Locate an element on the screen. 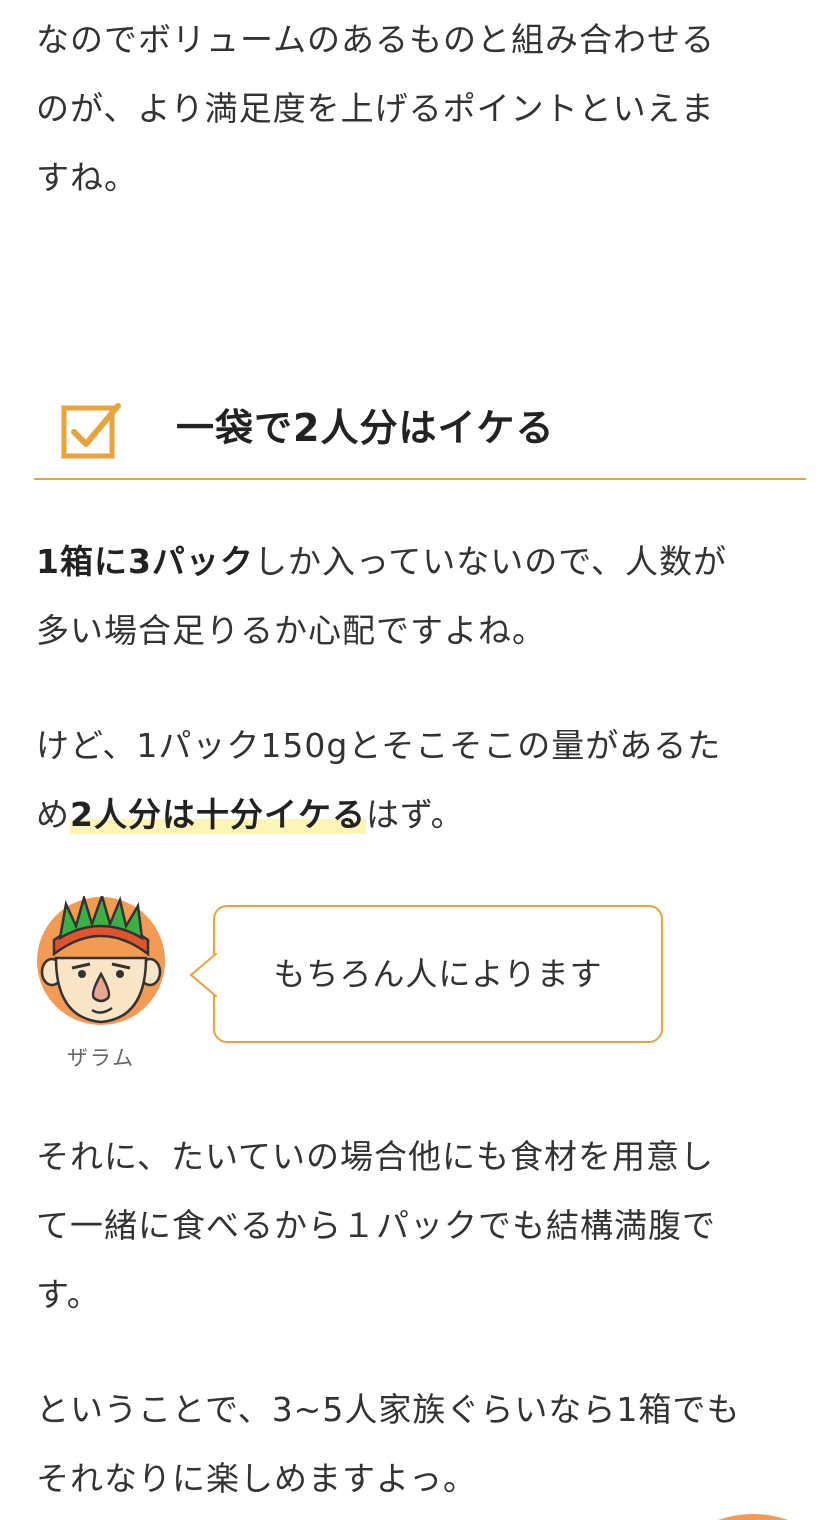 This screenshot has width=840, height=1520. character-avatar-icon is located at coordinates (101, 960).